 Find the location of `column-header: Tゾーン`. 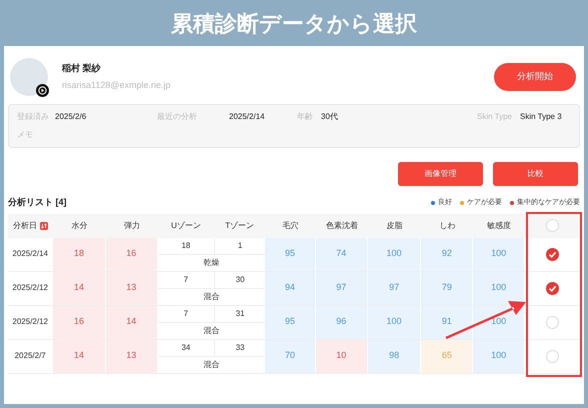

column-header: Tゾーン is located at coordinates (239, 226).